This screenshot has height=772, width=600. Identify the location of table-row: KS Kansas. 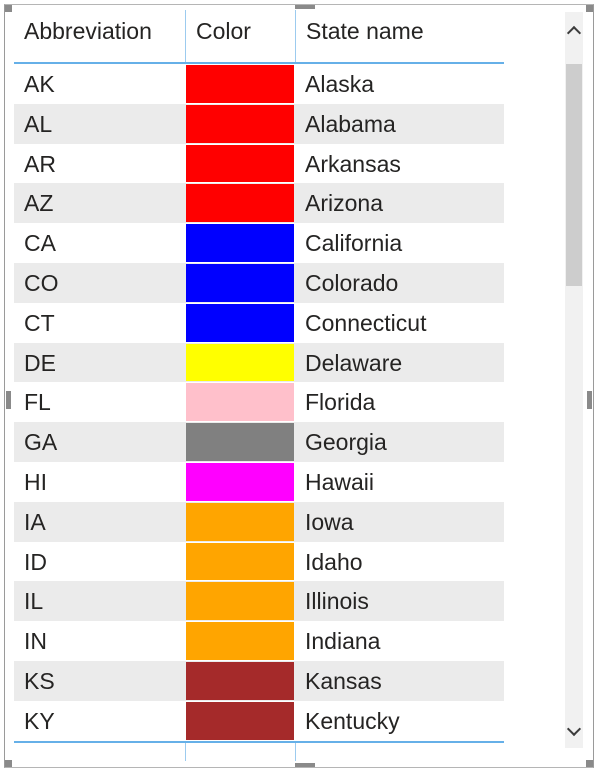
(259, 680).